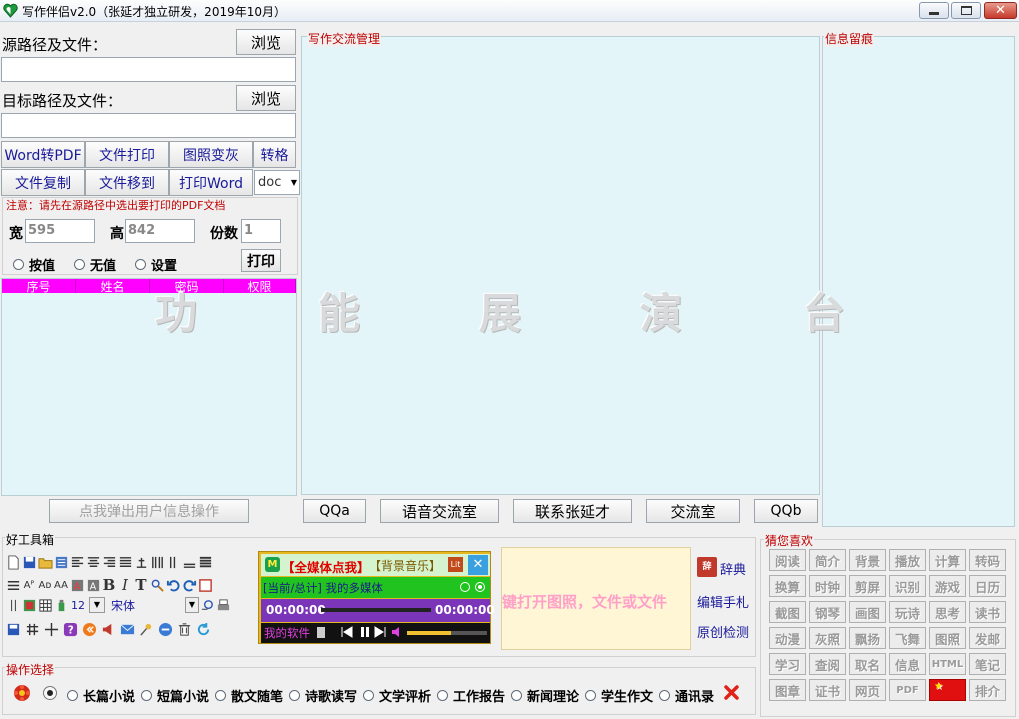 This screenshot has height=719, width=1019. What do you see at coordinates (266, 42) in the screenshot?
I see `source-browse-button: 浏览` at bounding box center [266, 42].